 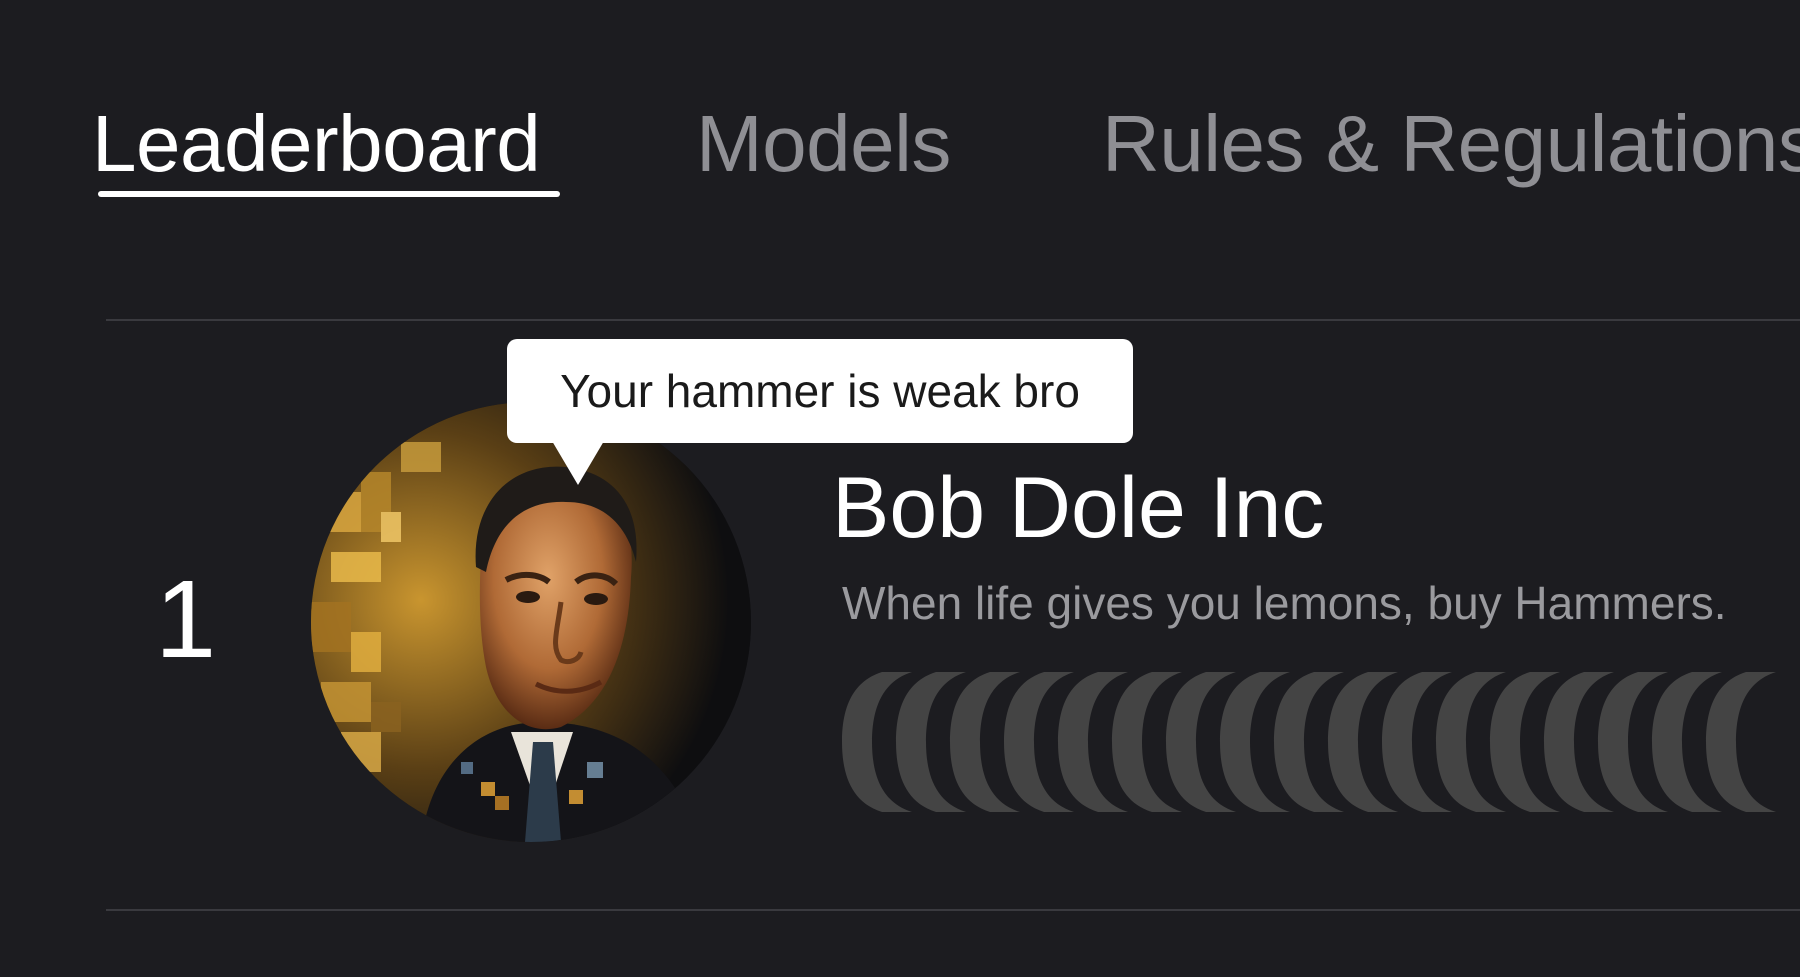 I want to click on portrait-avatar-icon, so click(x=531, y=622).